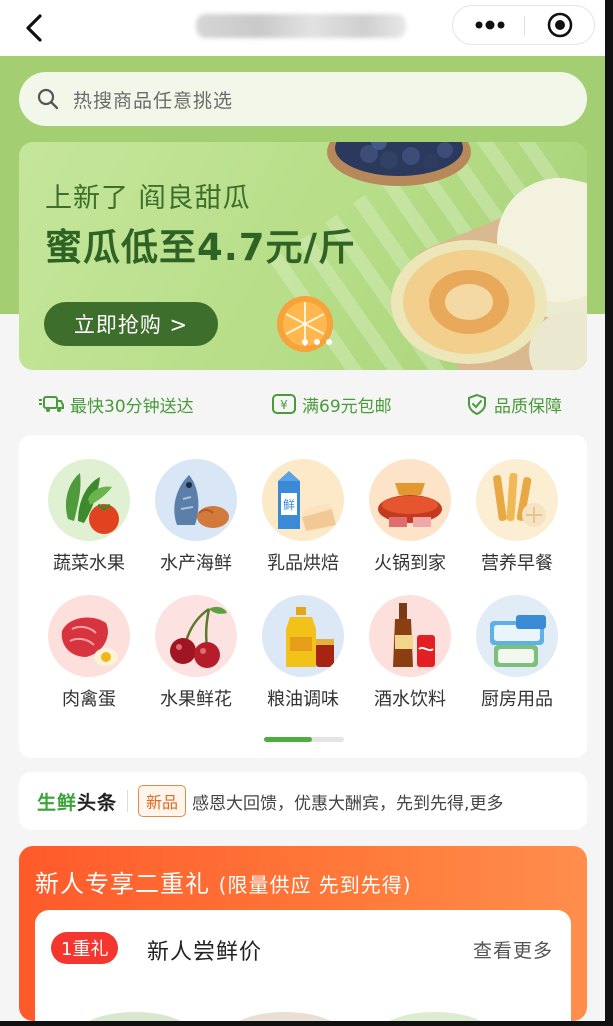  What do you see at coordinates (148, 198) in the screenshot?
I see `banner-subtitle: 上新了 阎良甜瓜` at bounding box center [148, 198].